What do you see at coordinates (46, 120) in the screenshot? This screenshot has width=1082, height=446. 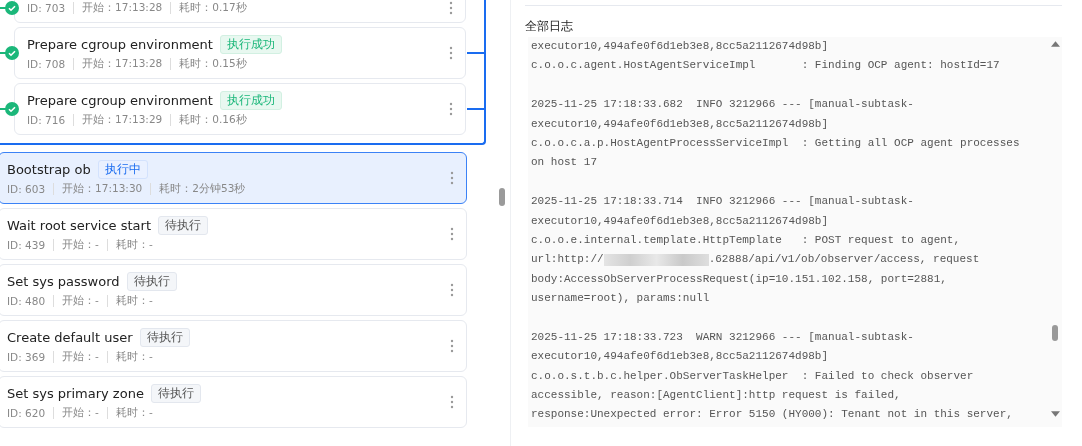 I see `task-id: ID: 716` at bounding box center [46, 120].